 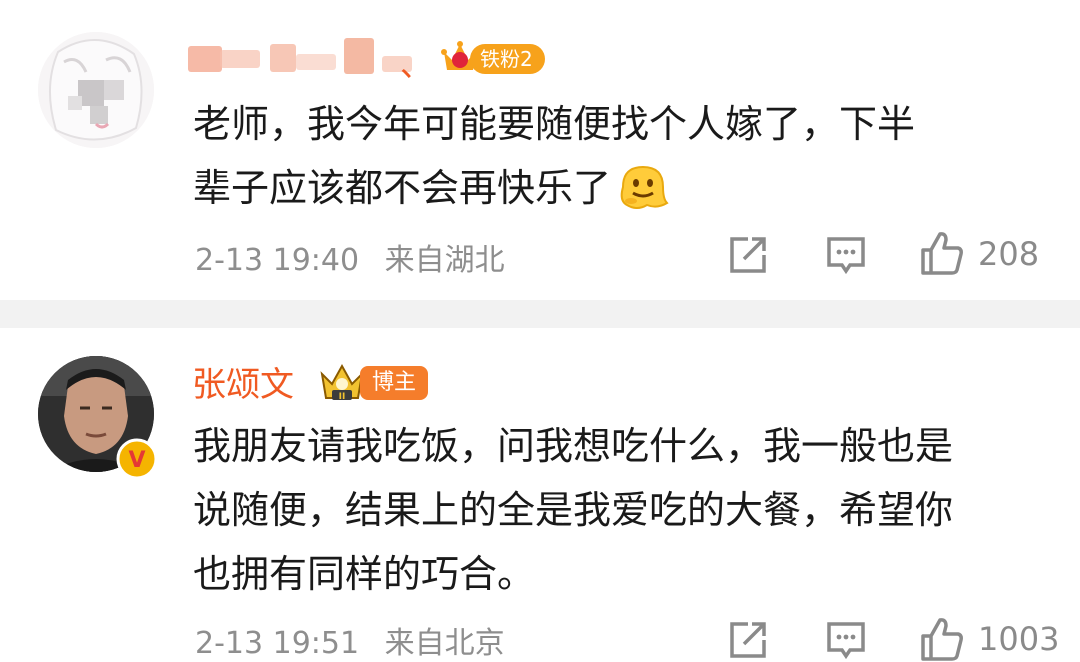 I want to click on comment-line-2: 说随便，结果上的全是我爱吃的大餐，希望你, so click(x=573, y=510).